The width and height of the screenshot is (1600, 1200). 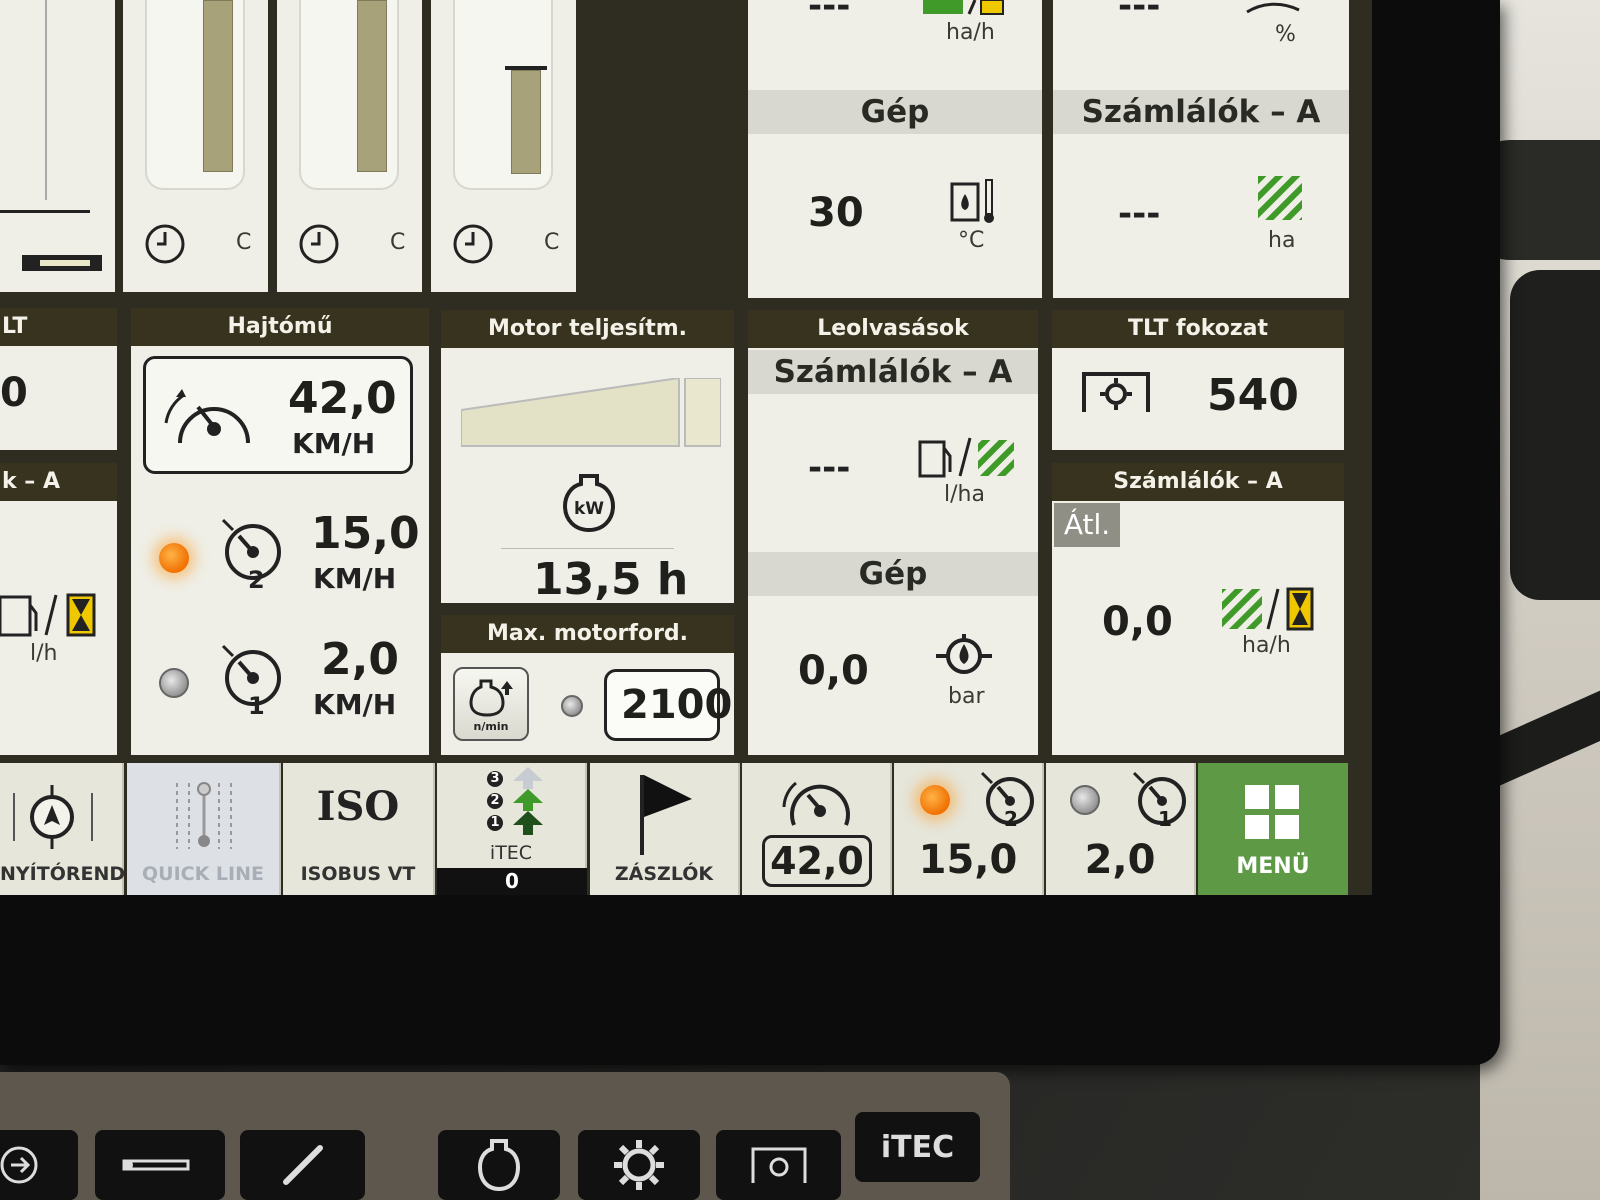 What do you see at coordinates (256, 580) in the screenshot?
I see `speed-2-badge: 2` at bounding box center [256, 580].